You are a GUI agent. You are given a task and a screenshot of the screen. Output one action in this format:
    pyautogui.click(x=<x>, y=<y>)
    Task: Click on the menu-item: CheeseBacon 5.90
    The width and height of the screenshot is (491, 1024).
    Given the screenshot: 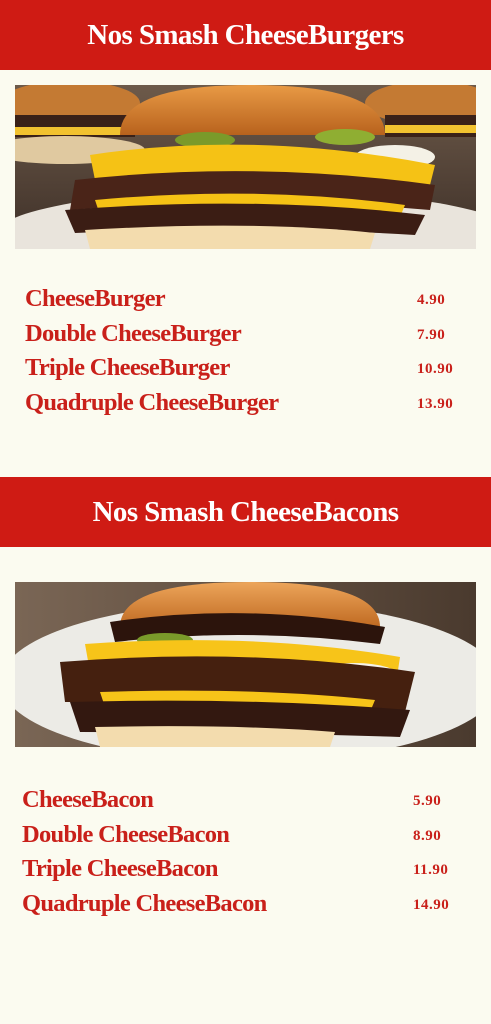 What is the action you would take?
    pyautogui.click(x=245, y=803)
    